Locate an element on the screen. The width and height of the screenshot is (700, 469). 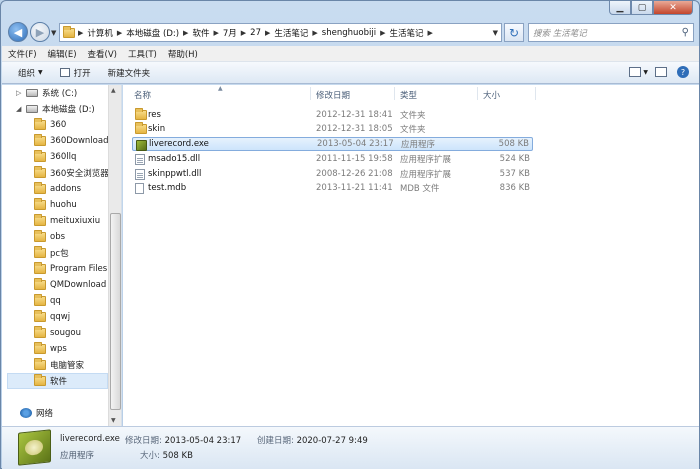
help-icon: ? is located at coordinates (683, 72).